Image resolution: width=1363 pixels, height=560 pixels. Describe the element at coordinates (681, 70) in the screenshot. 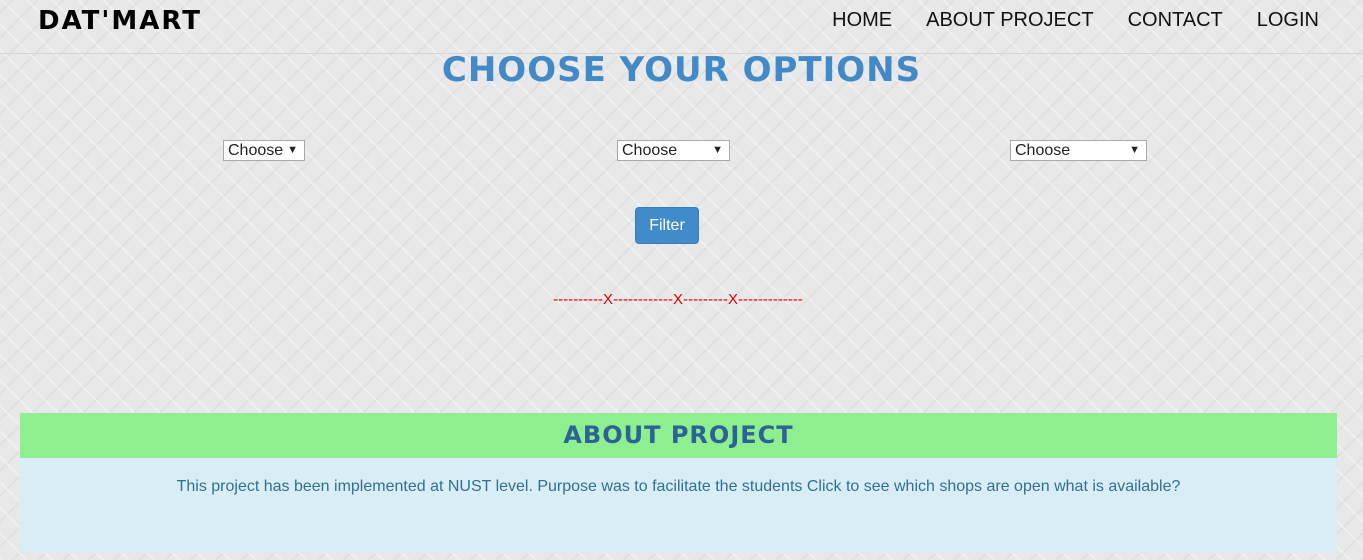

I see `page-title: CHOOSE YOUR OPTIONS` at that location.